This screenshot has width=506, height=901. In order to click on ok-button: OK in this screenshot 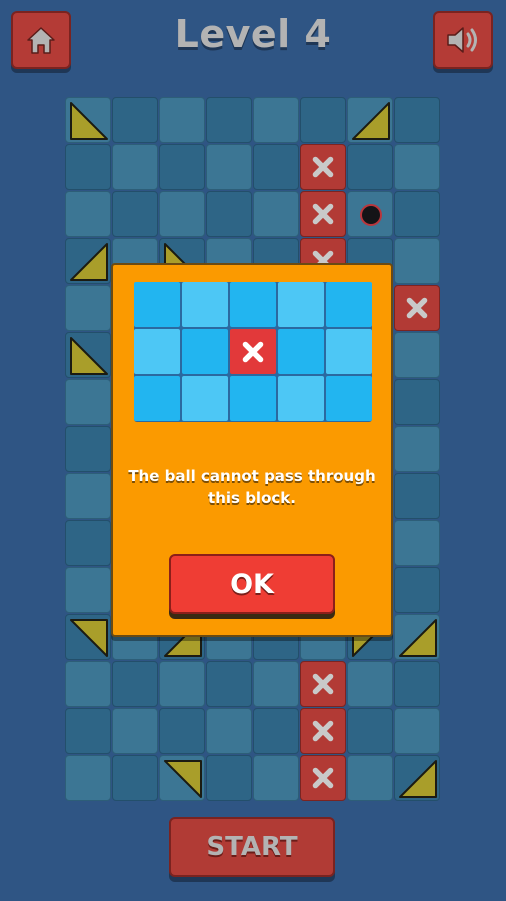, I will do `click(252, 584)`.